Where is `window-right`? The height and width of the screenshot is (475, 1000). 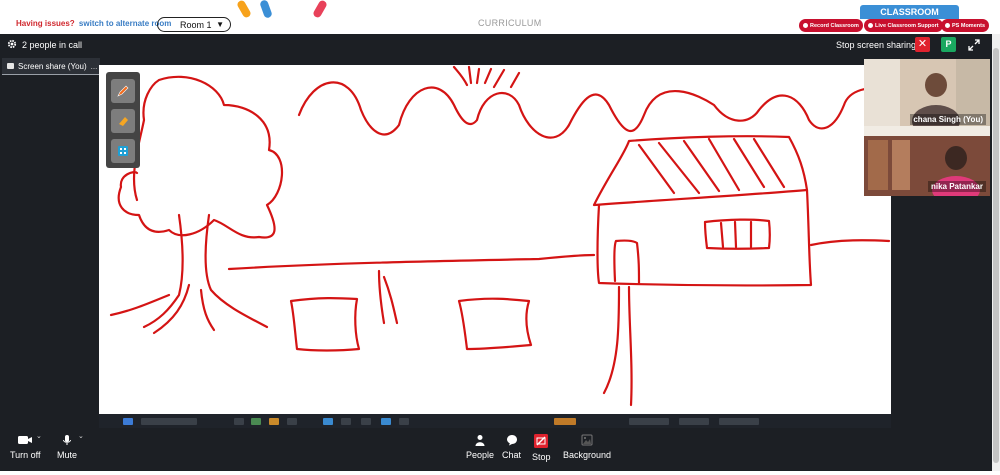 window-right is located at coordinates (495, 324).